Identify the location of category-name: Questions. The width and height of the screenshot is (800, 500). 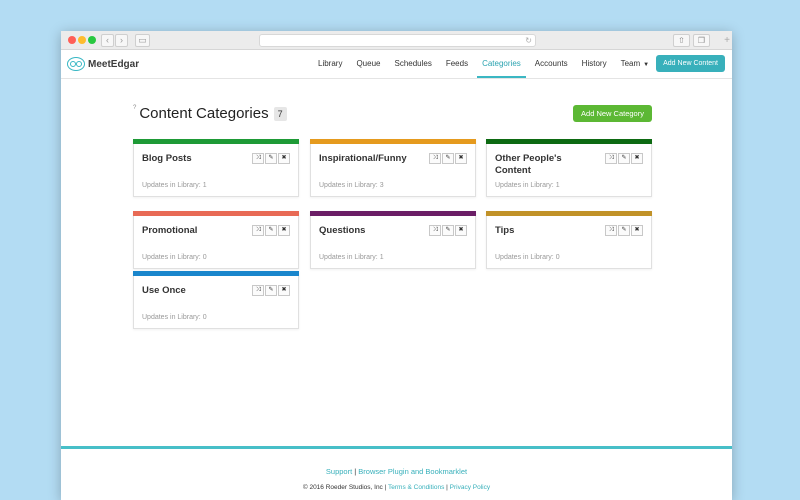
(342, 230).